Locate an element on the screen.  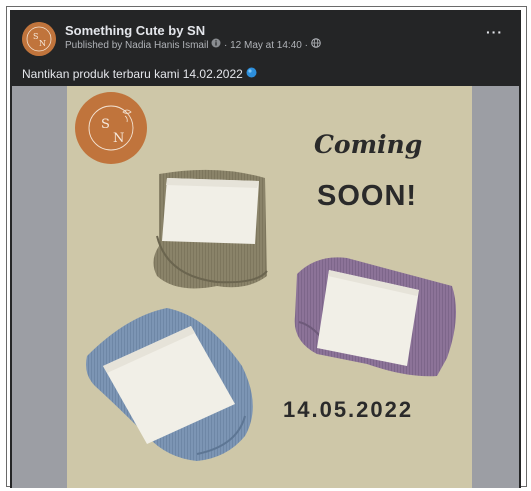
page-avatar: S N is located at coordinates (39, 39).